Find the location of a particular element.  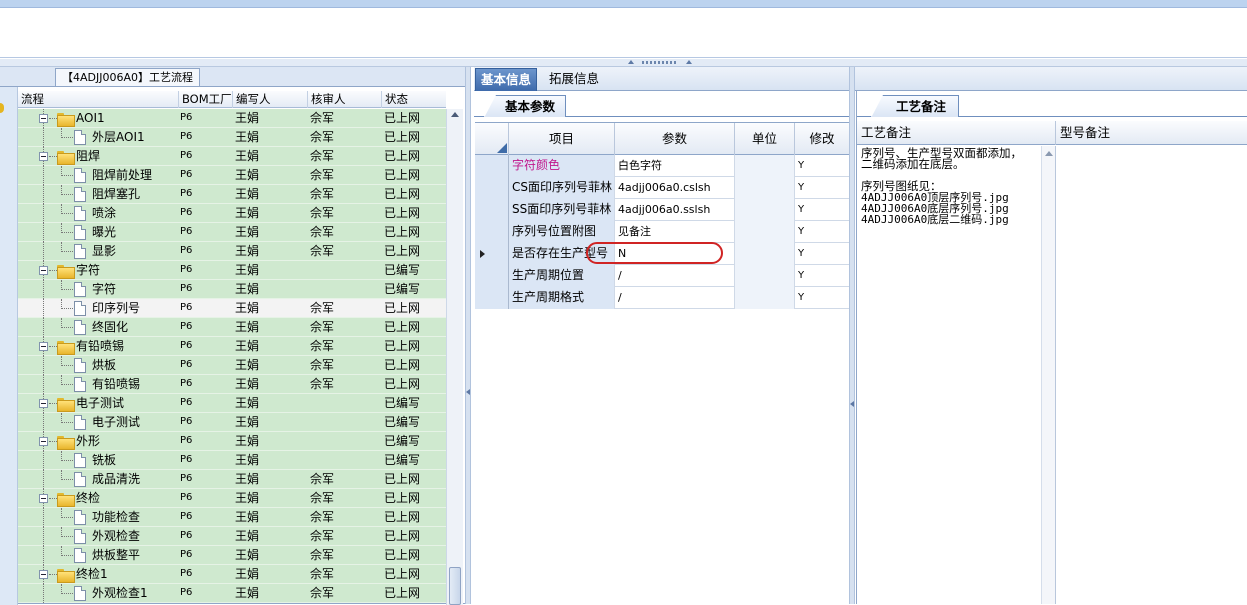

param-value: 白色字符 is located at coordinates (675, 166).